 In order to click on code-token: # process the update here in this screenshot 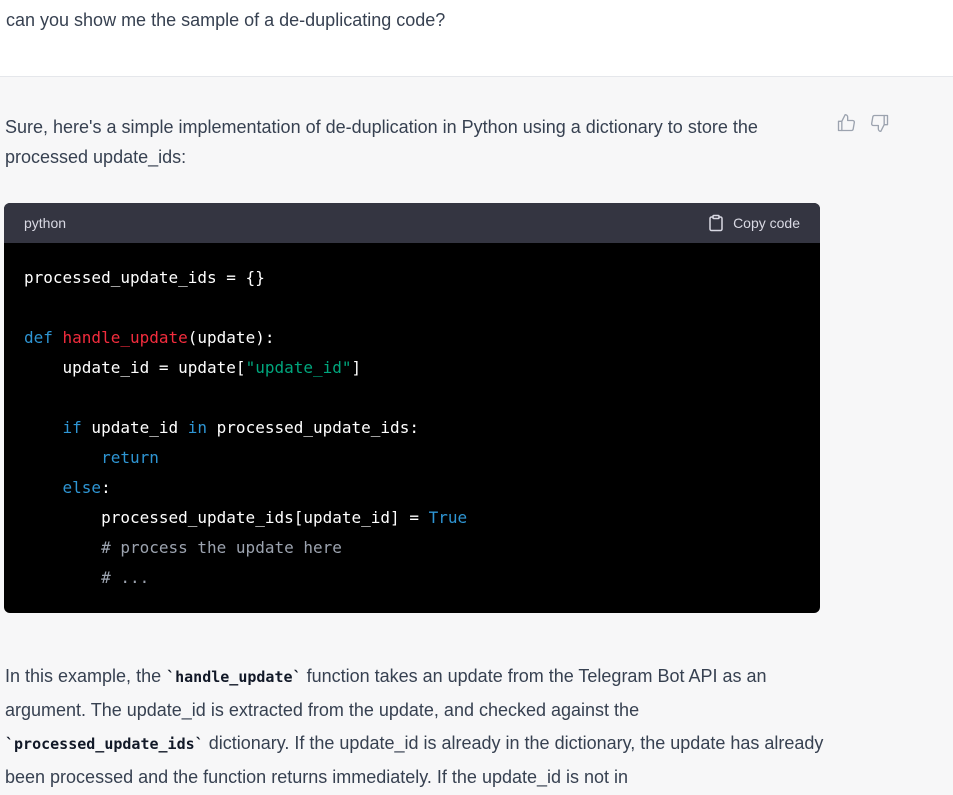, I will do `click(221, 547)`.